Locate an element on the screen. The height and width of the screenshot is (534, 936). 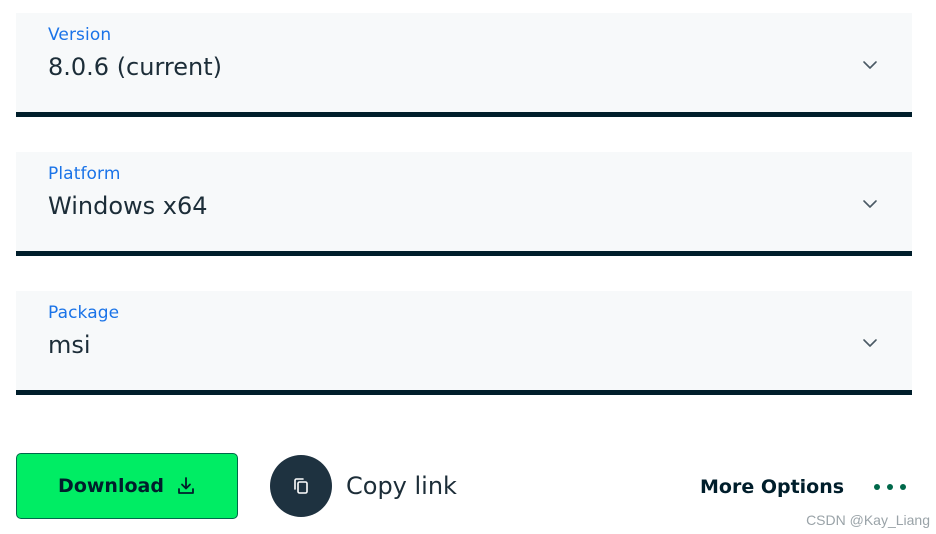
copy-link-button: Copy link is located at coordinates (363, 486).